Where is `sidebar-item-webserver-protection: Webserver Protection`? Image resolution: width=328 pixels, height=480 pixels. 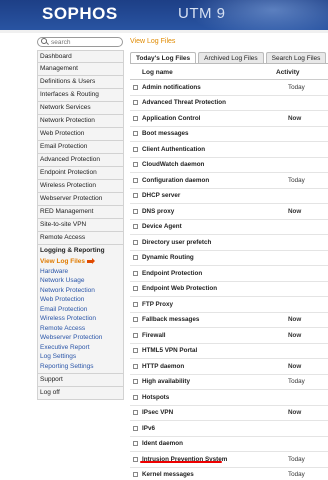 sidebar-item-webserver-protection: Webserver Protection is located at coordinates (80, 199).